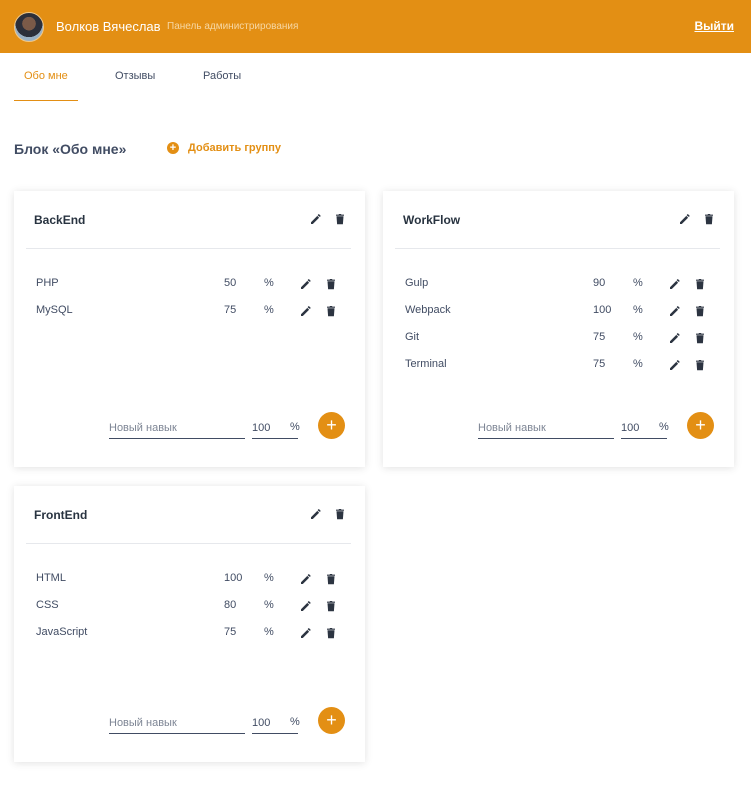 The image size is (751, 794). What do you see at coordinates (29, 27) in the screenshot?
I see `avatar` at bounding box center [29, 27].